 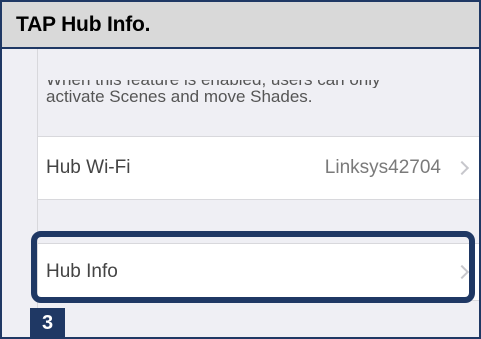 What do you see at coordinates (179, 96) in the screenshot?
I see `feature-note-line-2: activate Scenes and move Shades.` at bounding box center [179, 96].